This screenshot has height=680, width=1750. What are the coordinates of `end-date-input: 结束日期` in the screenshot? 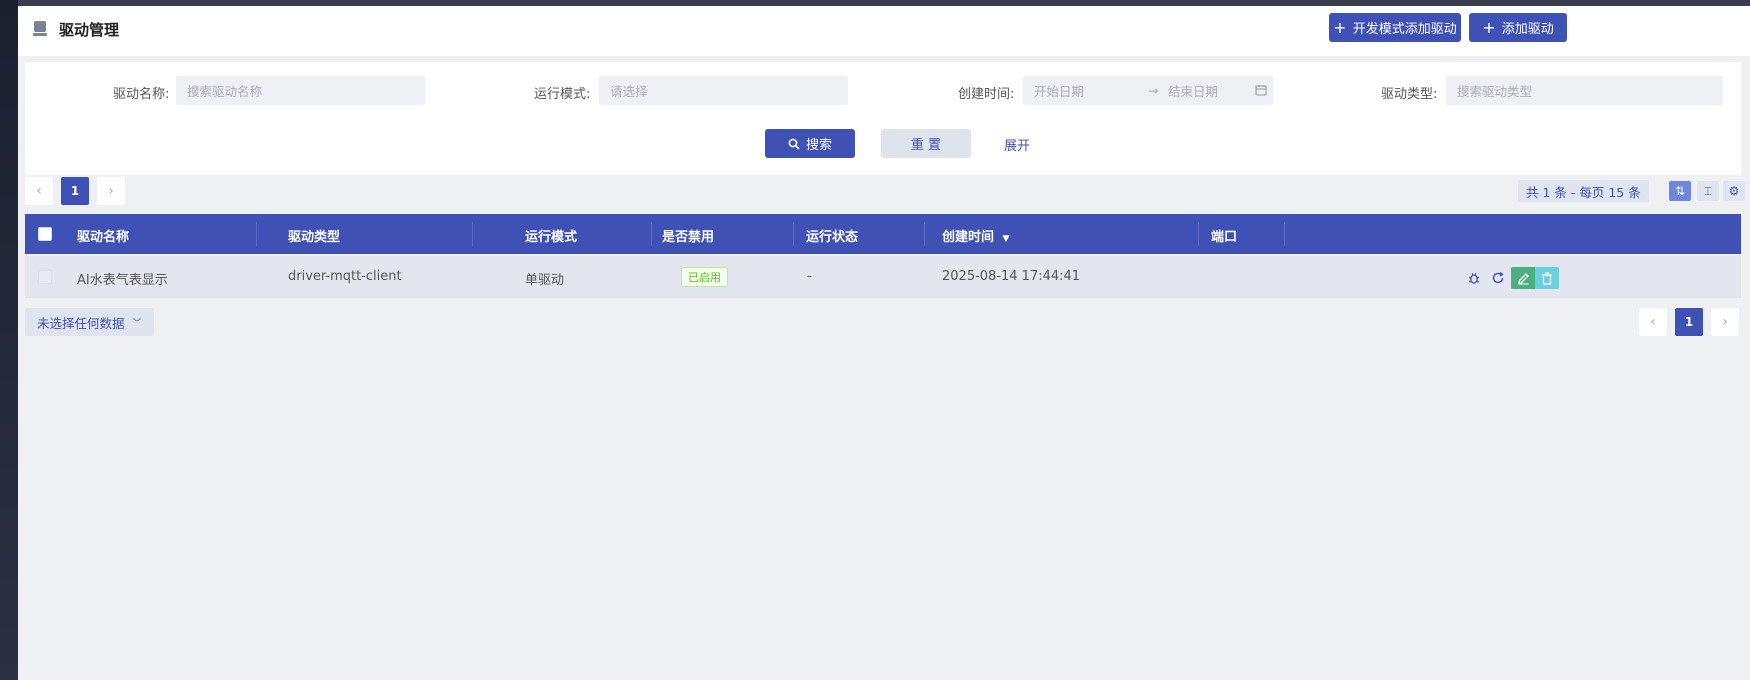 It's located at (1193, 90).